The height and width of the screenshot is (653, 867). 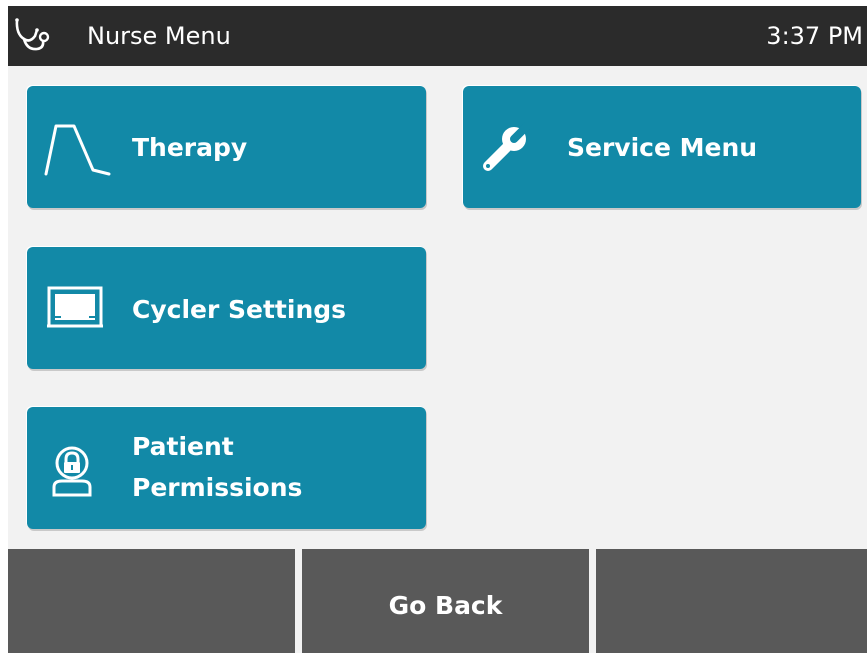 I want to click on patient-lock-icon, so click(x=72, y=471).